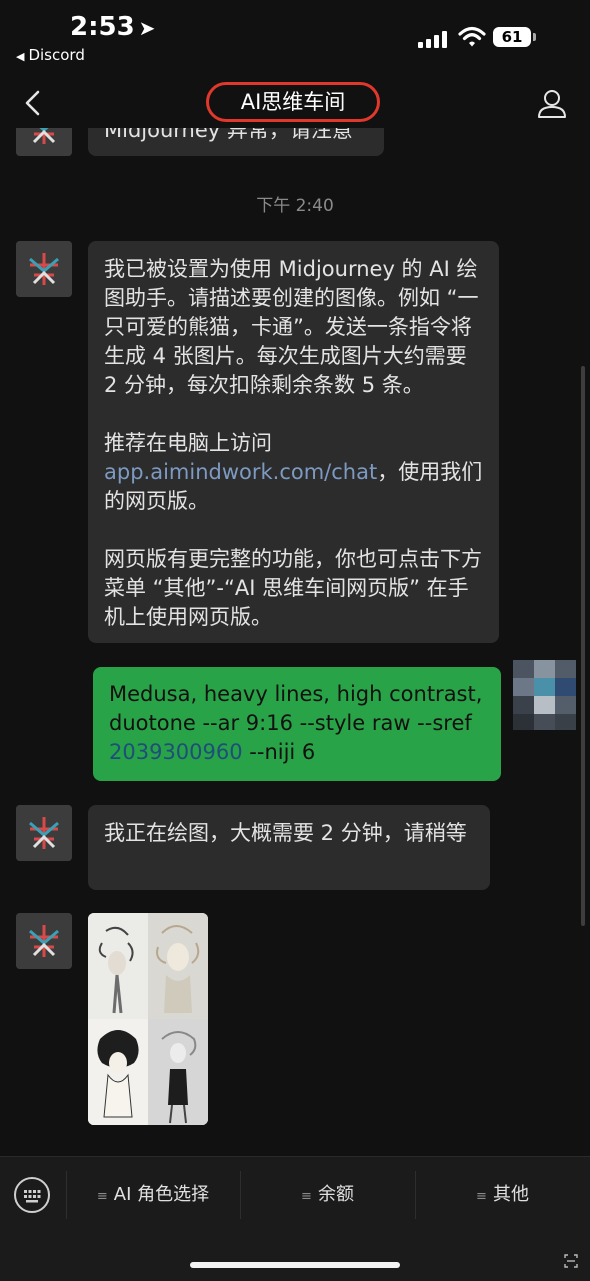  What do you see at coordinates (50, 55) in the screenshot?
I see `back-to-app-link: ◀ Discord` at bounding box center [50, 55].